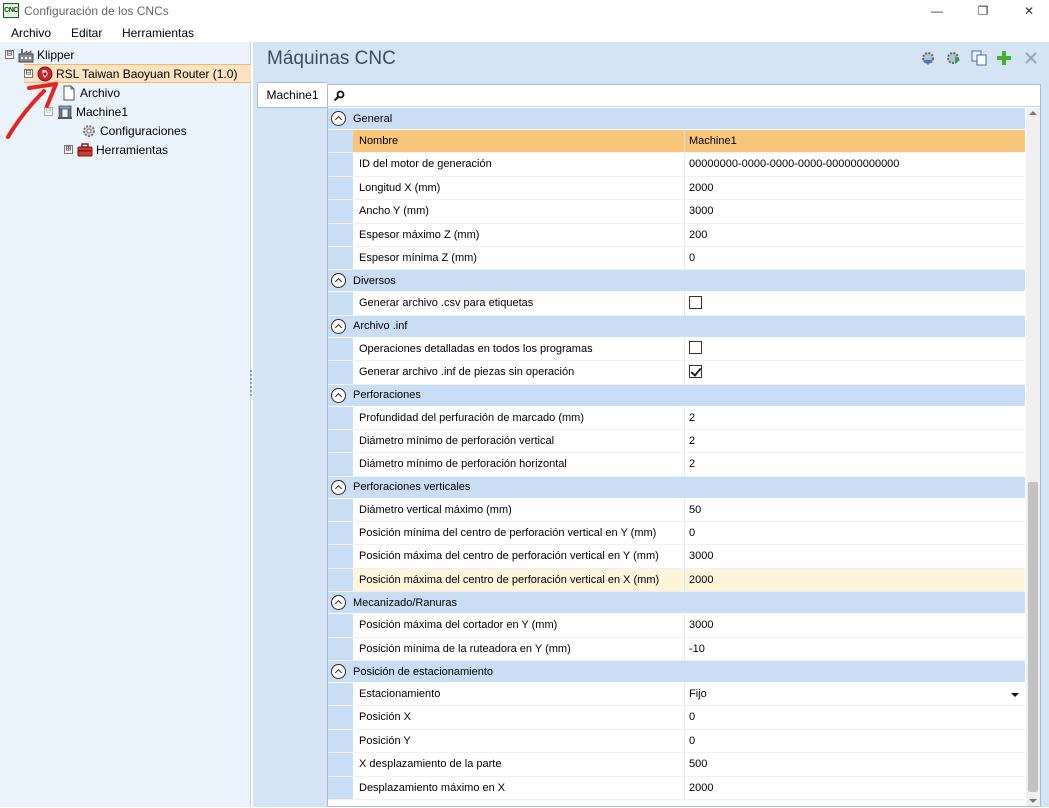  Describe the element at coordinates (983, 11) in the screenshot. I see `maximize-button: ❐` at that location.